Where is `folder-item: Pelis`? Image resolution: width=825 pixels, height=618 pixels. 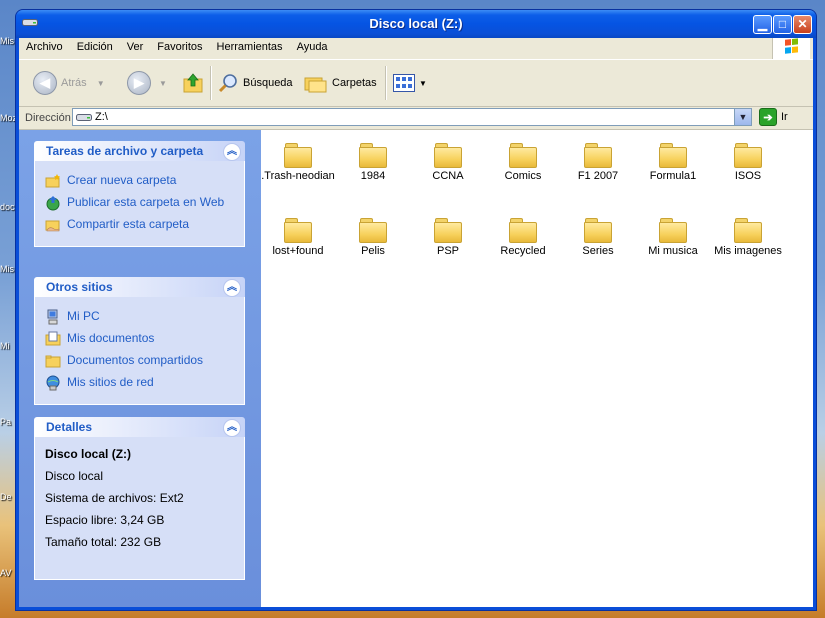
folder-item: Pelis is located at coordinates (373, 237).